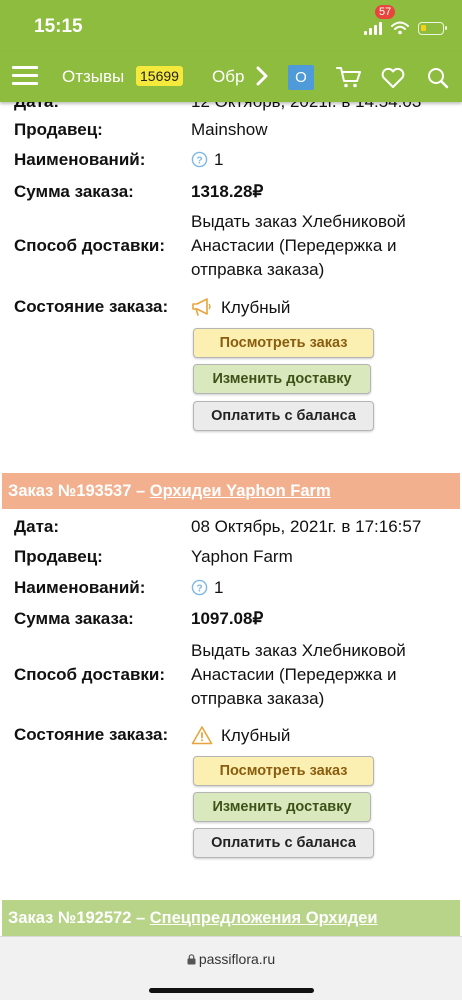 The height and width of the screenshot is (1000, 462). I want to click on url-text: passiflora.ru, so click(237, 959).